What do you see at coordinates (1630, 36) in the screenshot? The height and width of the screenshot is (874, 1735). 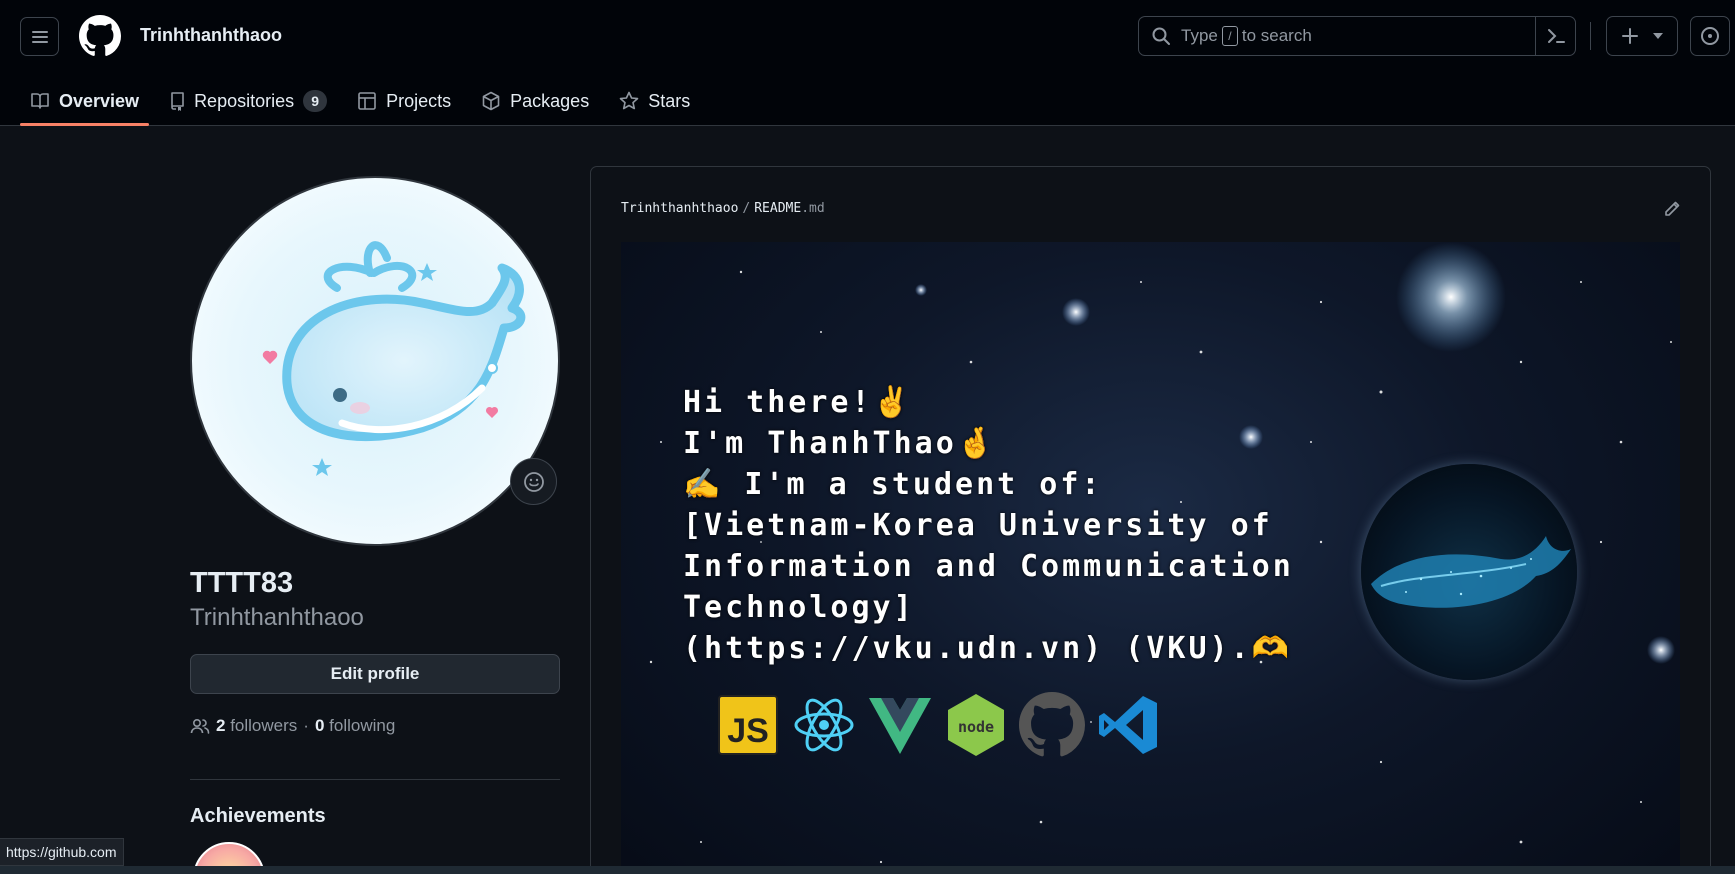 I see `plus-icon` at bounding box center [1630, 36].